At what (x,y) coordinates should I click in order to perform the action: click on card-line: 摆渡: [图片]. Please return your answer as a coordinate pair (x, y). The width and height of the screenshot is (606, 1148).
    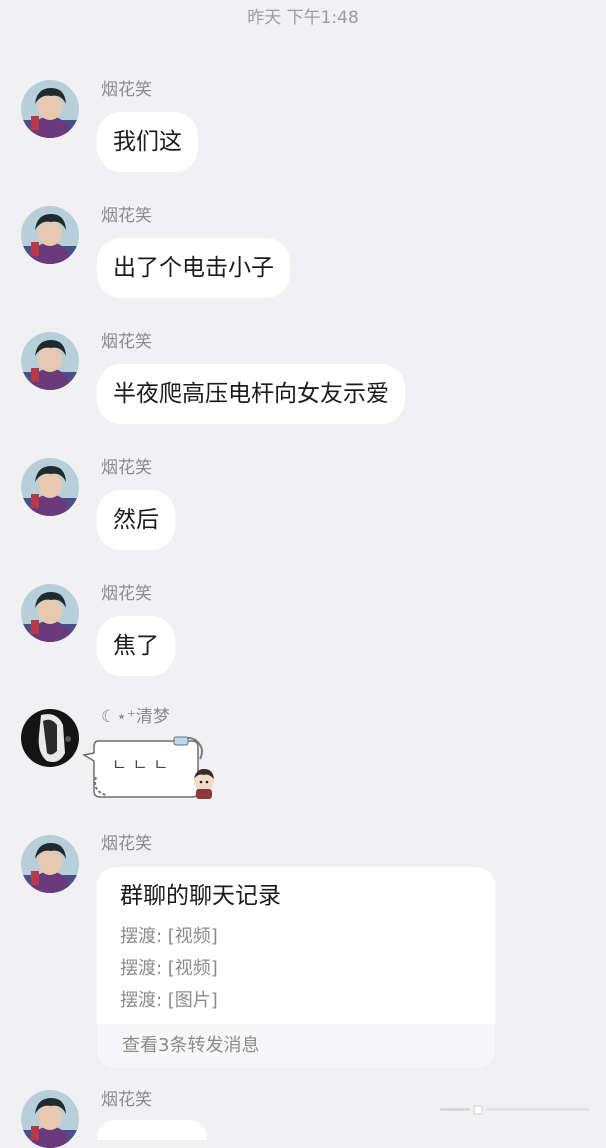
    Looking at the image, I should click on (169, 1000).